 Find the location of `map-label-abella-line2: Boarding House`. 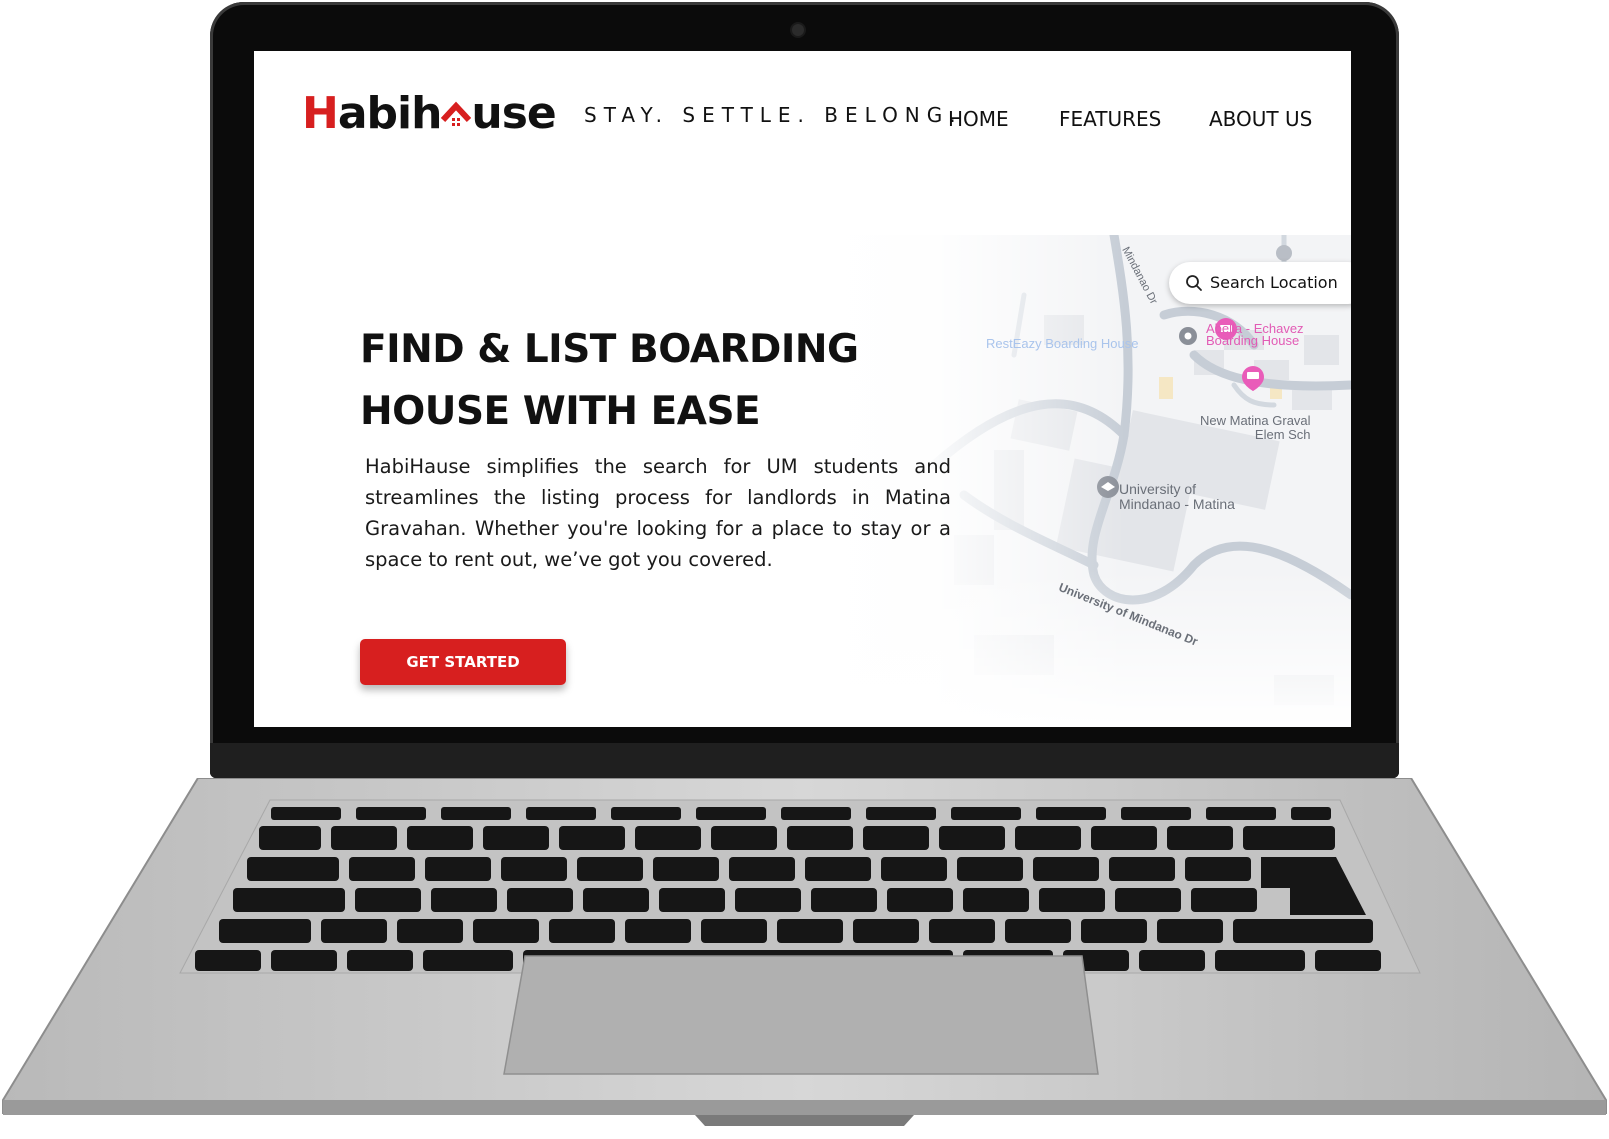

map-label-abella-line2: Boarding House is located at coordinates (1253, 340).